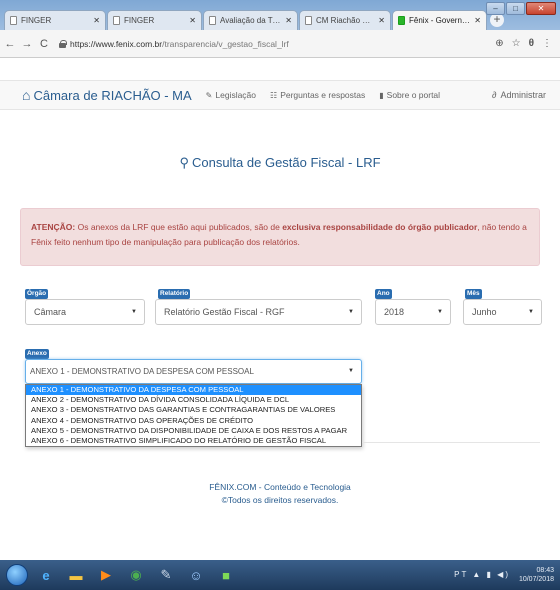 This screenshot has height=590, width=560. Describe the element at coordinates (383, 294) in the screenshot. I see `ano-label: Ano` at that location.